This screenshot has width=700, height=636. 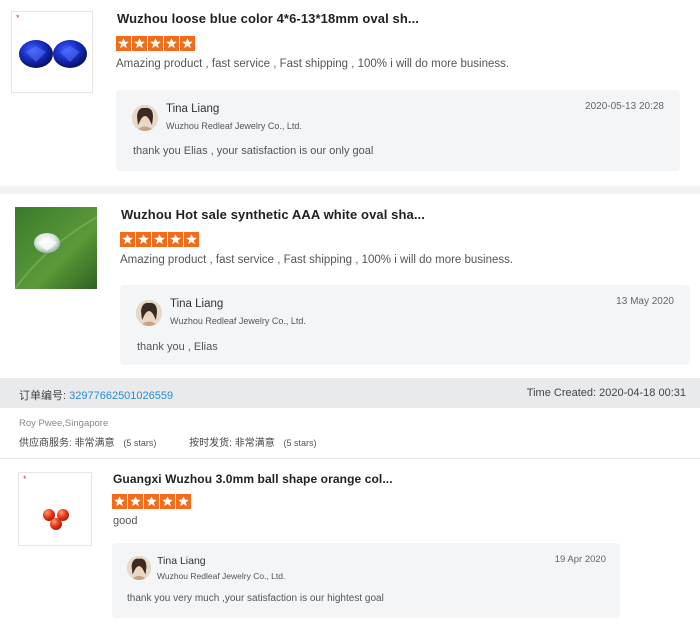 What do you see at coordinates (580, 559) in the screenshot?
I see `reply-date: 19 Apr 2020` at bounding box center [580, 559].